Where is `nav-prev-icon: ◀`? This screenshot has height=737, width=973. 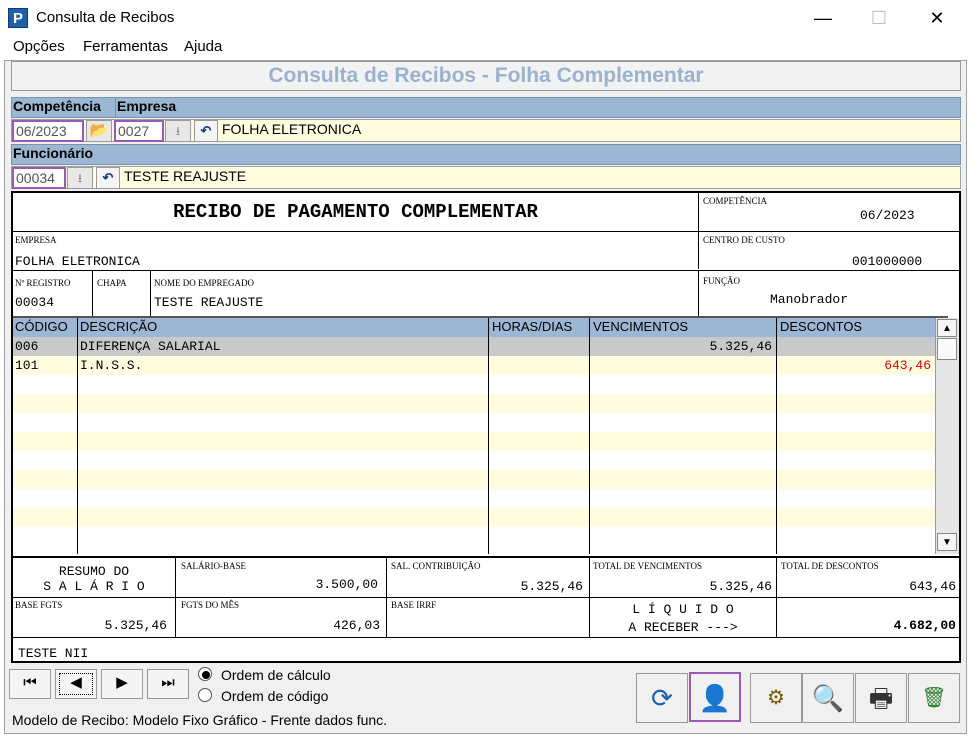 nav-prev-icon: ◀ is located at coordinates (76, 684).